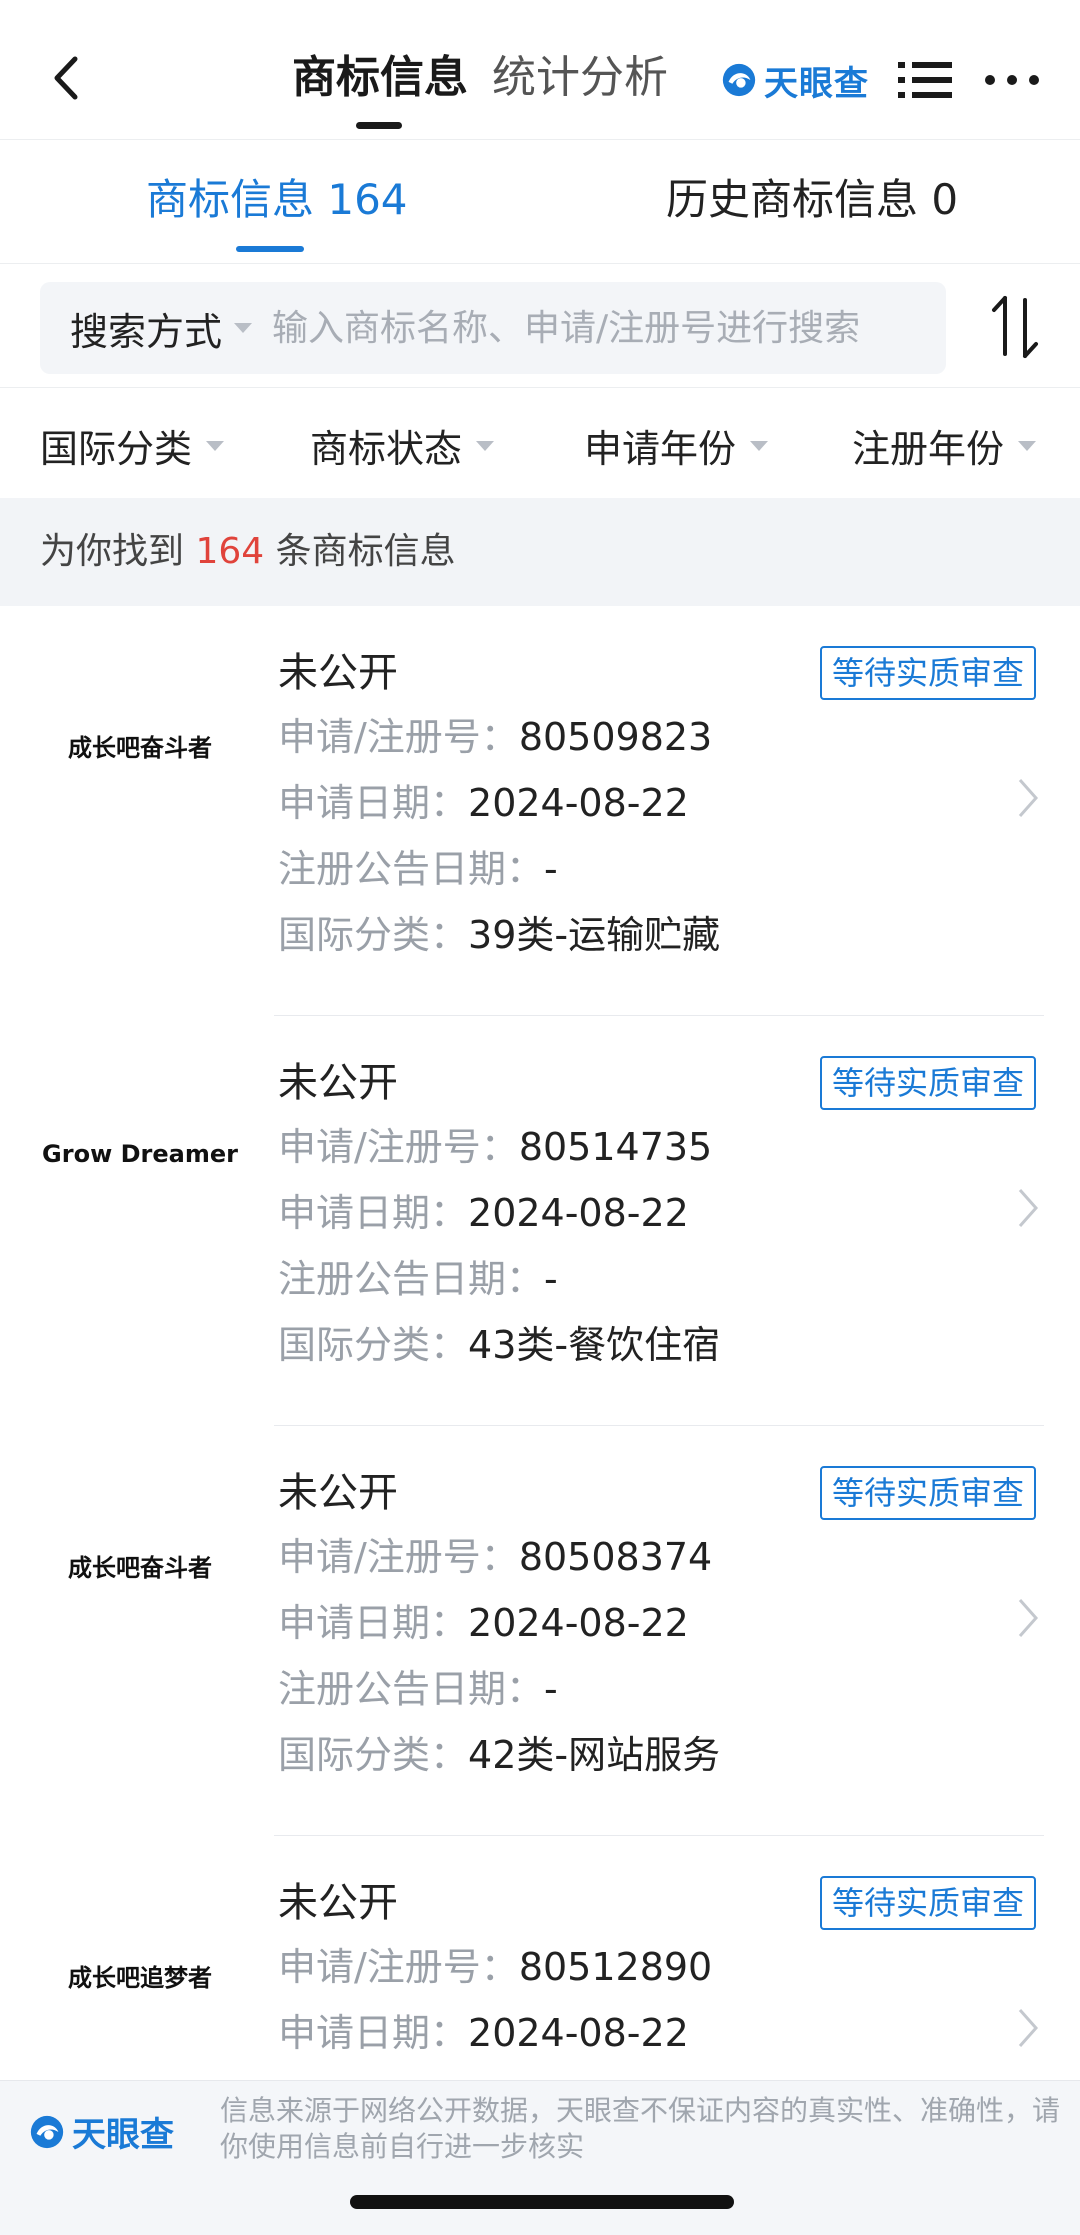 This screenshot has width=1080, height=2235. I want to click on tab-statistics: 统计分析, so click(580, 78).